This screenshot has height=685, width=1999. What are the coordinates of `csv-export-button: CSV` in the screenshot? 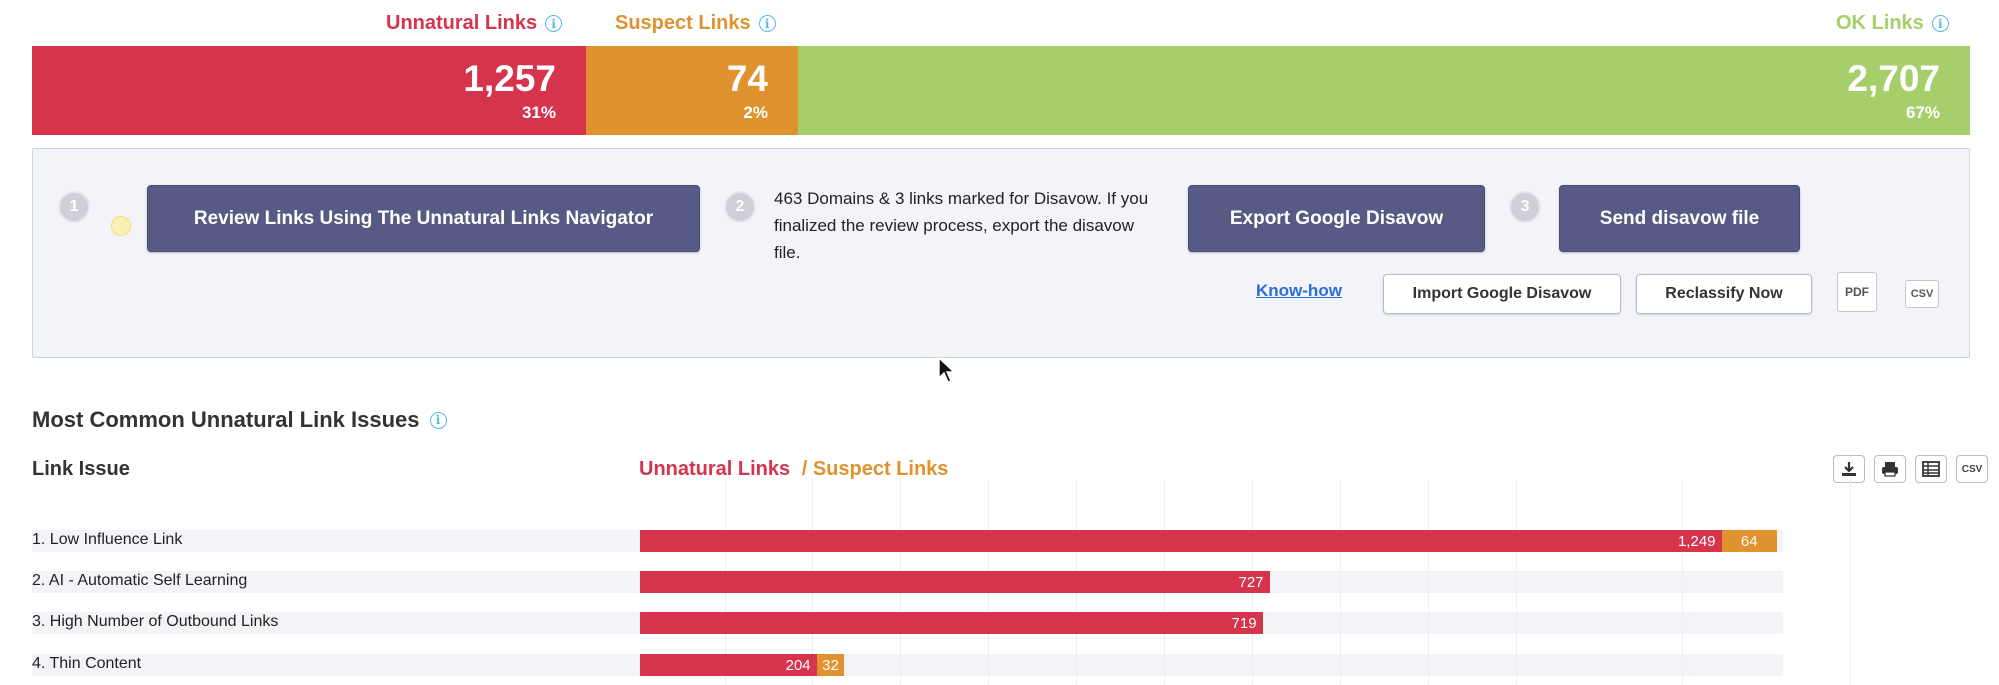 It's located at (1922, 294).